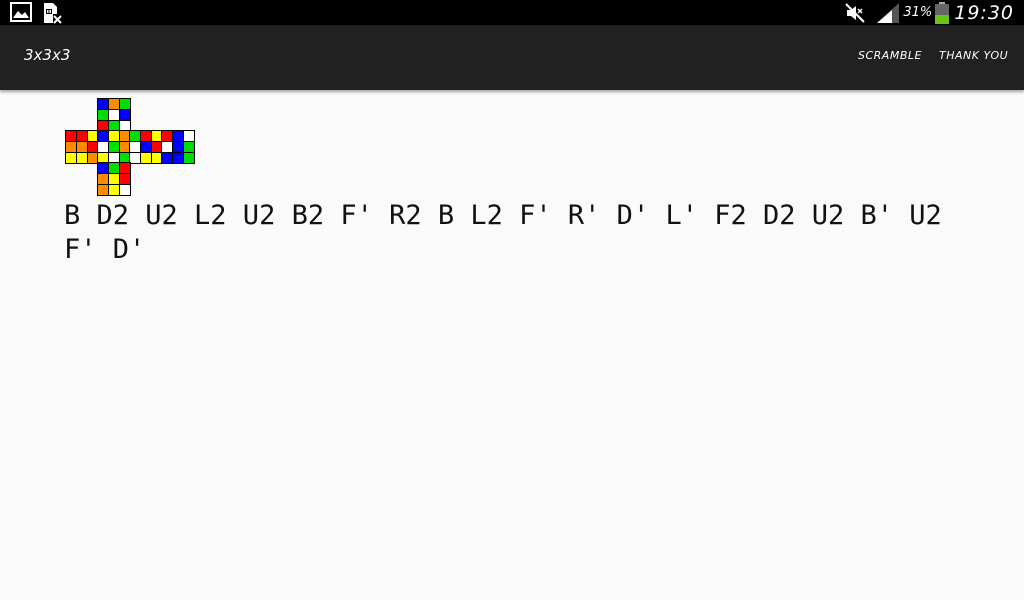 This screenshot has height=600, width=1024. What do you see at coordinates (21, 14) in the screenshot?
I see `gallery-icon` at bounding box center [21, 14].